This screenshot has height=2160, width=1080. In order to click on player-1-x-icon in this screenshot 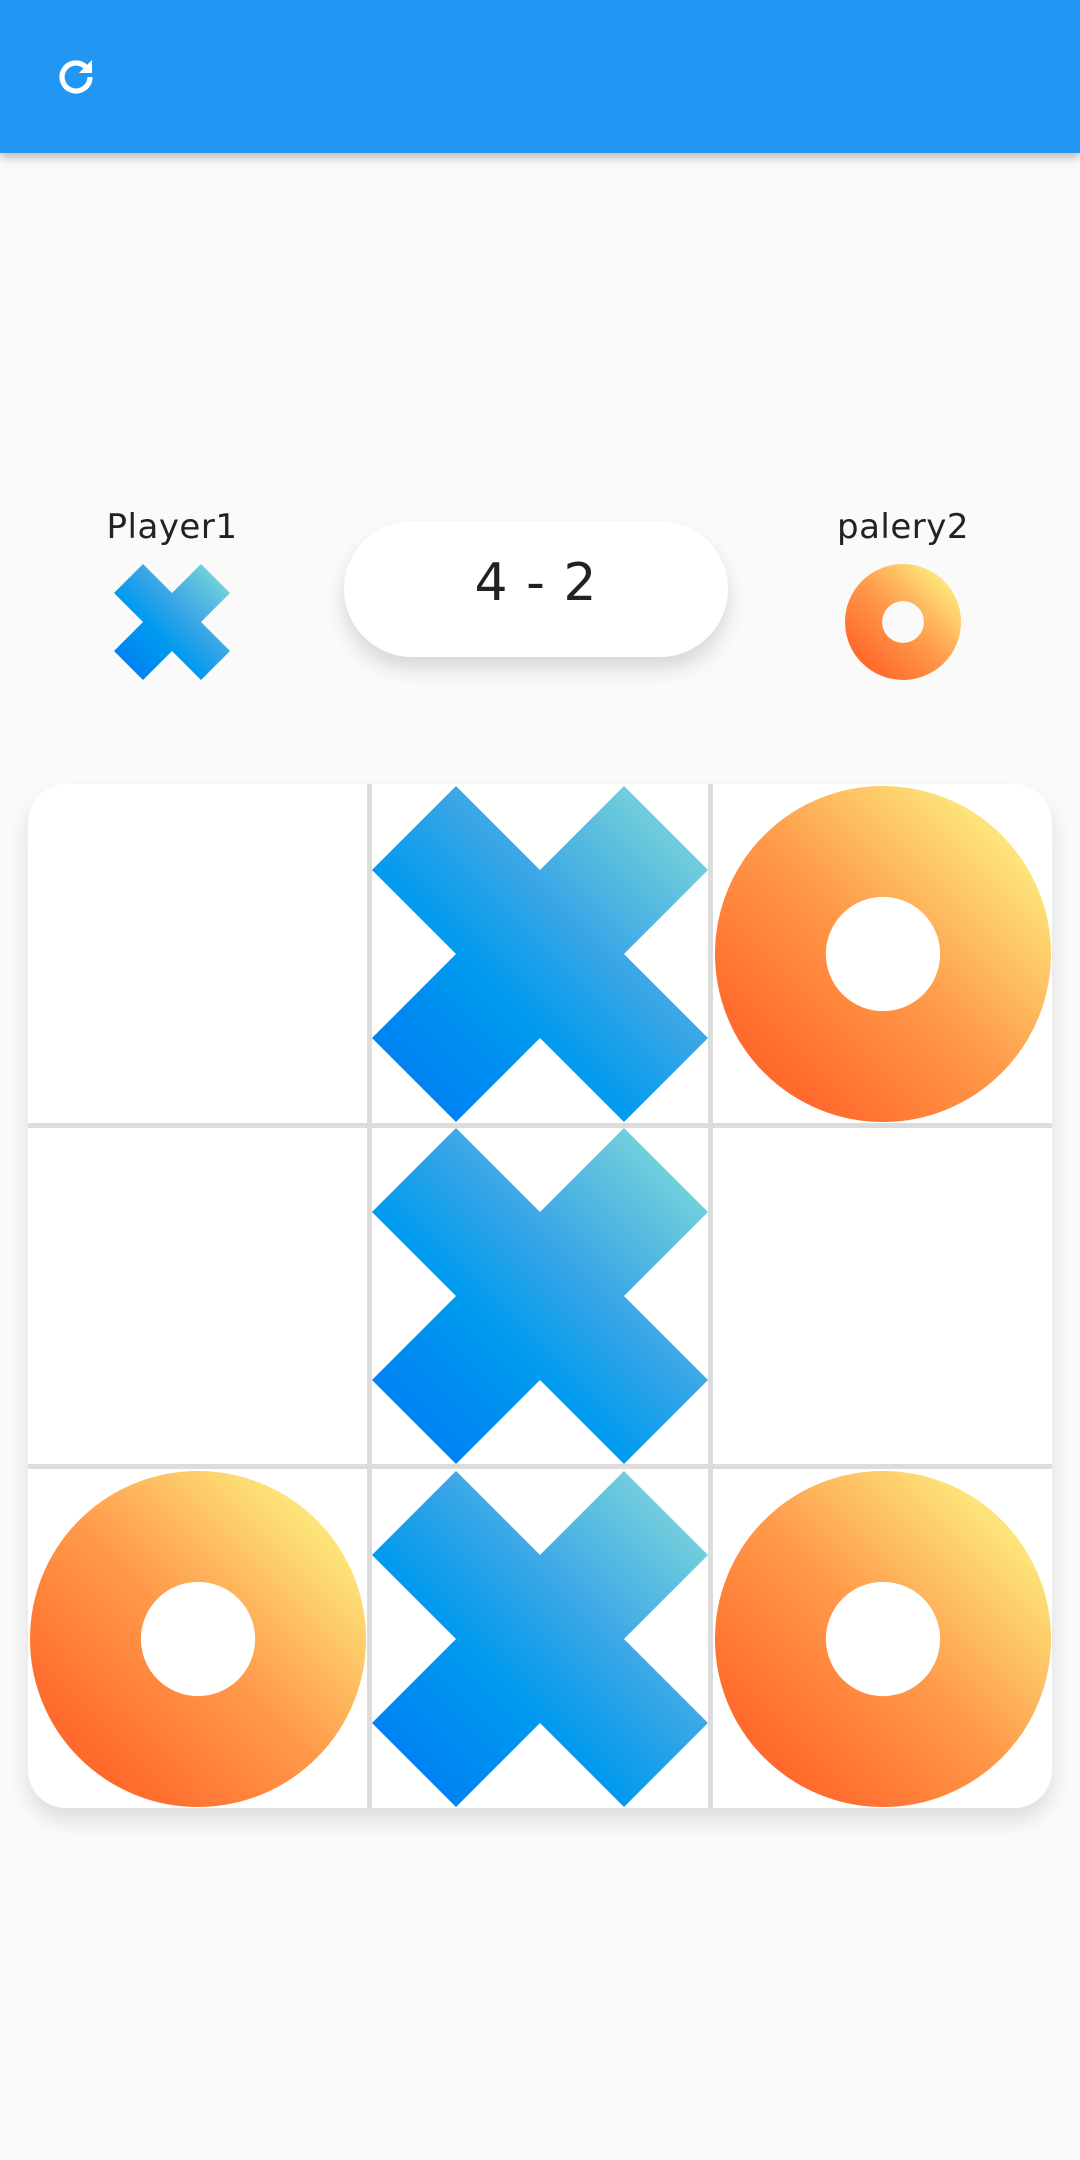, I will do `click(172, 622)`.